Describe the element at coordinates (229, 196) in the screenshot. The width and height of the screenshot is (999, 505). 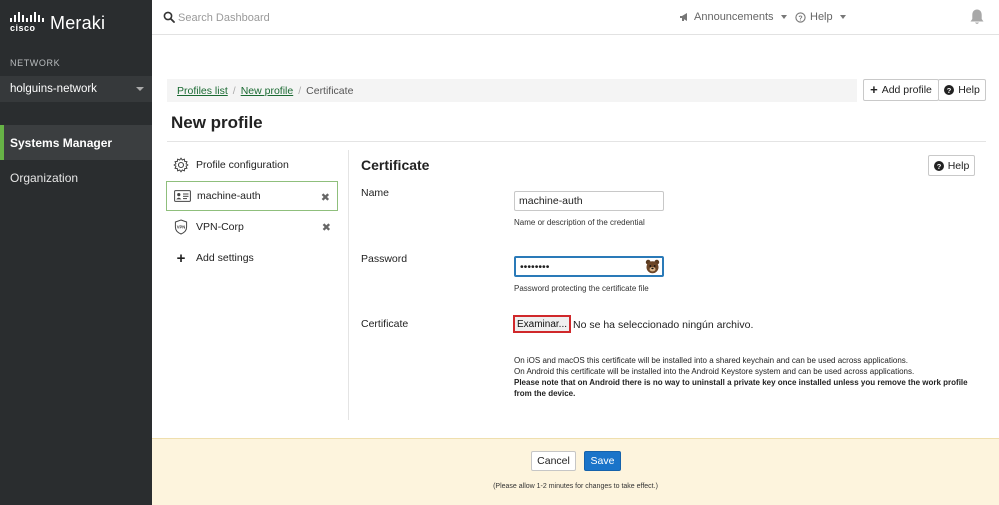
I see `nav-item-label: machine-auth` at that location.